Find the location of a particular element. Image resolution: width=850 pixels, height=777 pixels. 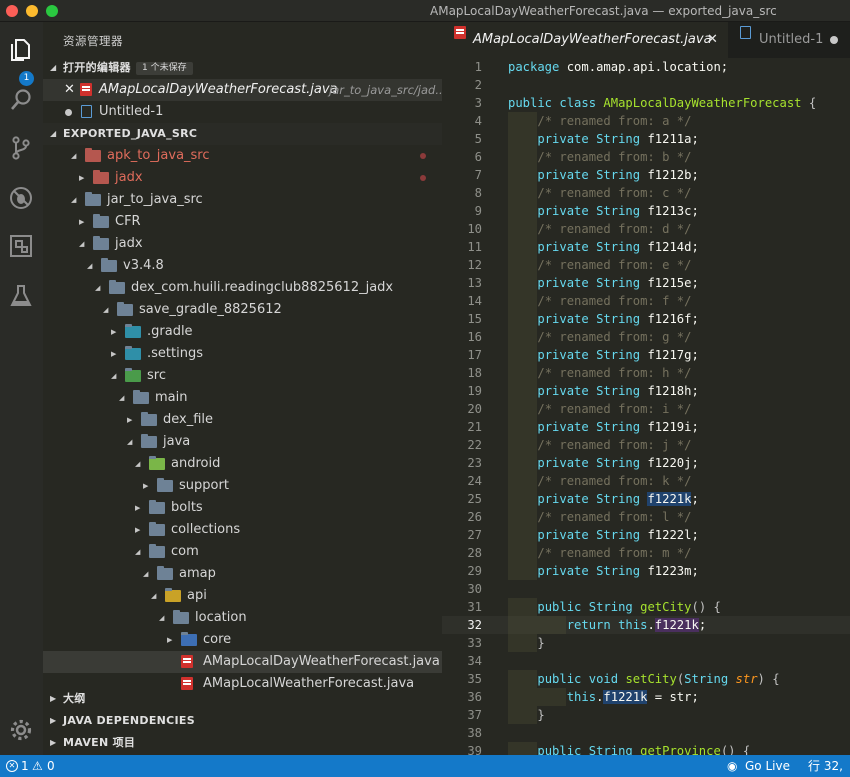

folder-item: ◢ api is located at coordinates (242, 596).